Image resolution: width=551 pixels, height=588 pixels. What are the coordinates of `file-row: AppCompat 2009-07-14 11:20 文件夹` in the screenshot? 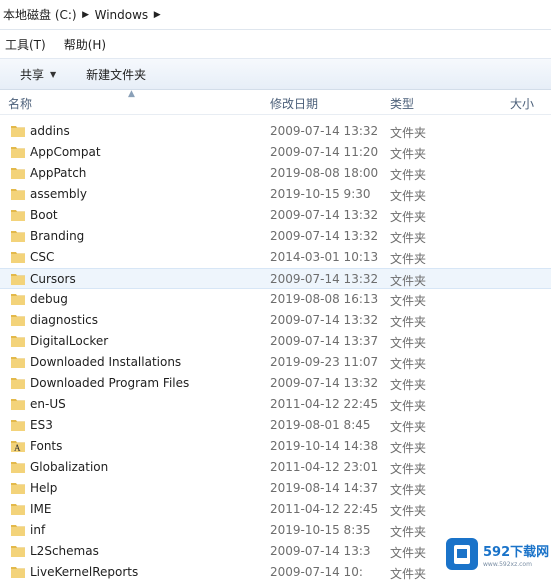 It's located at (275, 152).